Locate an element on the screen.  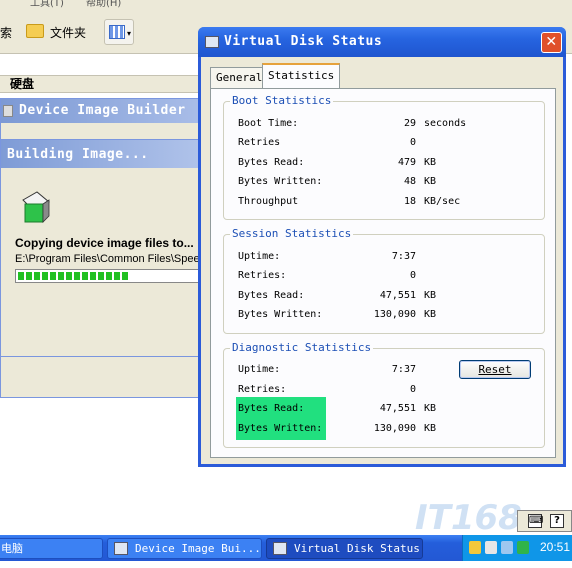
boot-bytes-read-row: Bytes Read: 479 KB is located at coordinates (346, 163).